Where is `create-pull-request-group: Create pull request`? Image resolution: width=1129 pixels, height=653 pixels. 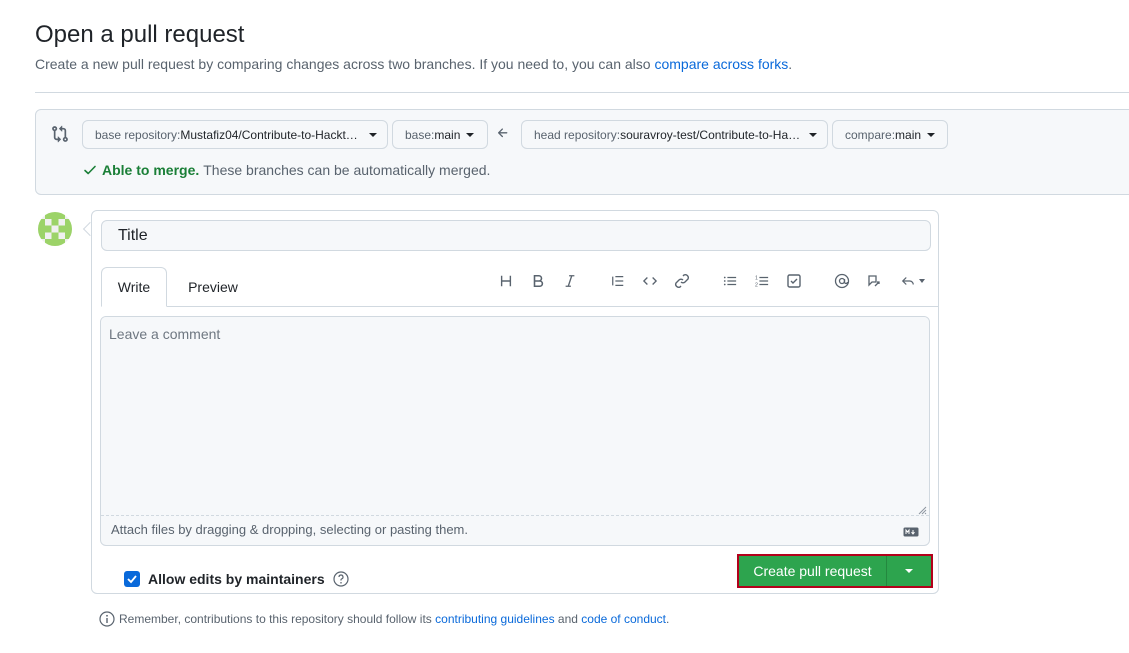
create-pull-request-group: Create pull request is located at coordinates (835, 571).